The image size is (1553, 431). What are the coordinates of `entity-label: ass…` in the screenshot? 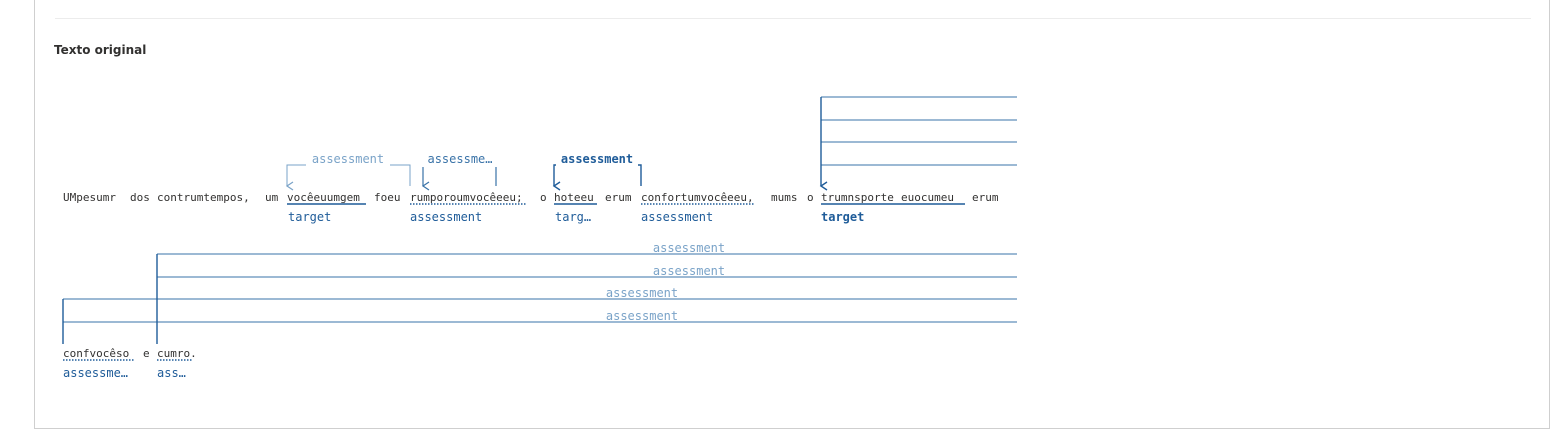 It's located at (171, 373).